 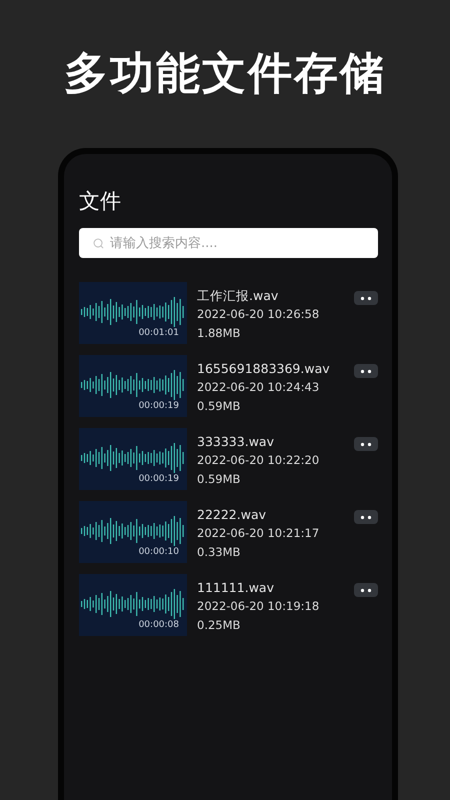 What do you see at coordinates (236, 442) in the screenshot?
I see `file-name: 333333.wav` at bounding box center [236, 442].